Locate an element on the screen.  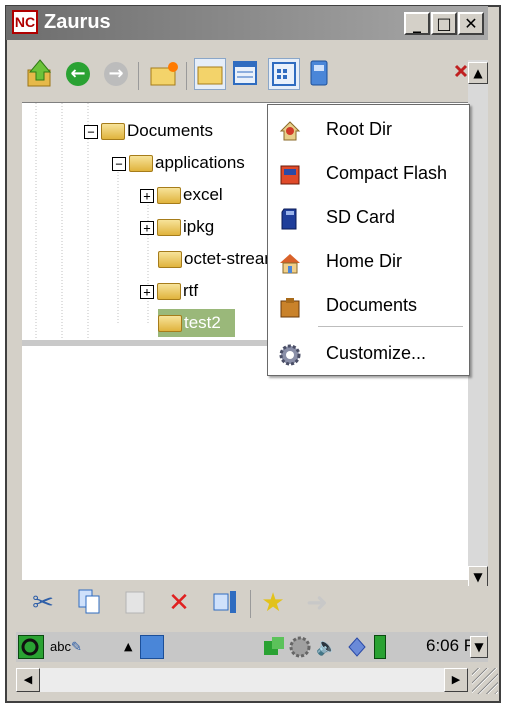
compact-flash-icon is located at coordinates (290, 175).